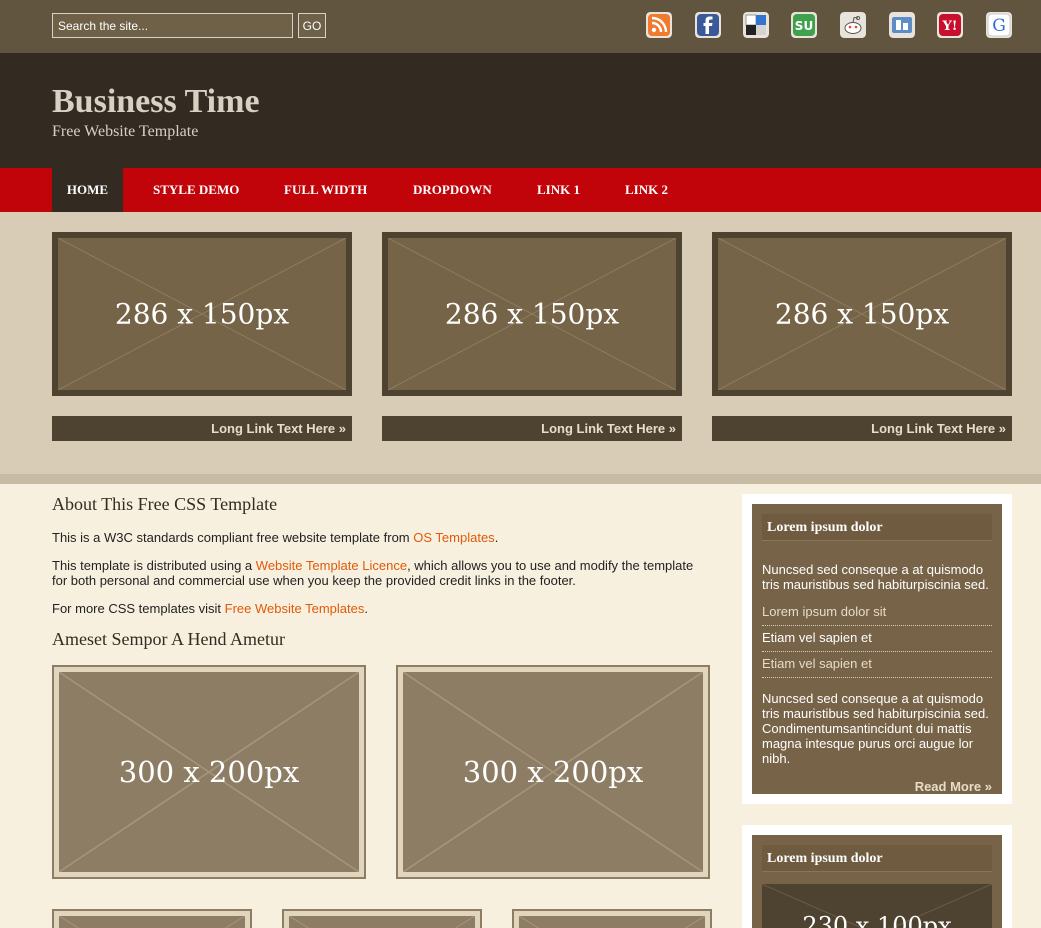  Describe the element at coordinates (659, 25) in the screenshot. I see `rss-icon` at that location.